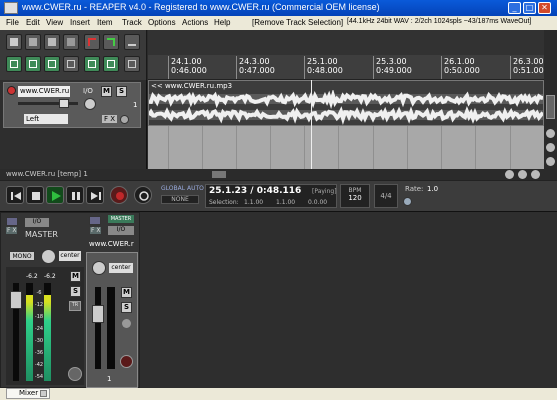  What do you see at coordinates (64, 103) in the screenshot?
I see `volume-slider-handle` at bounding box center [64, 103].